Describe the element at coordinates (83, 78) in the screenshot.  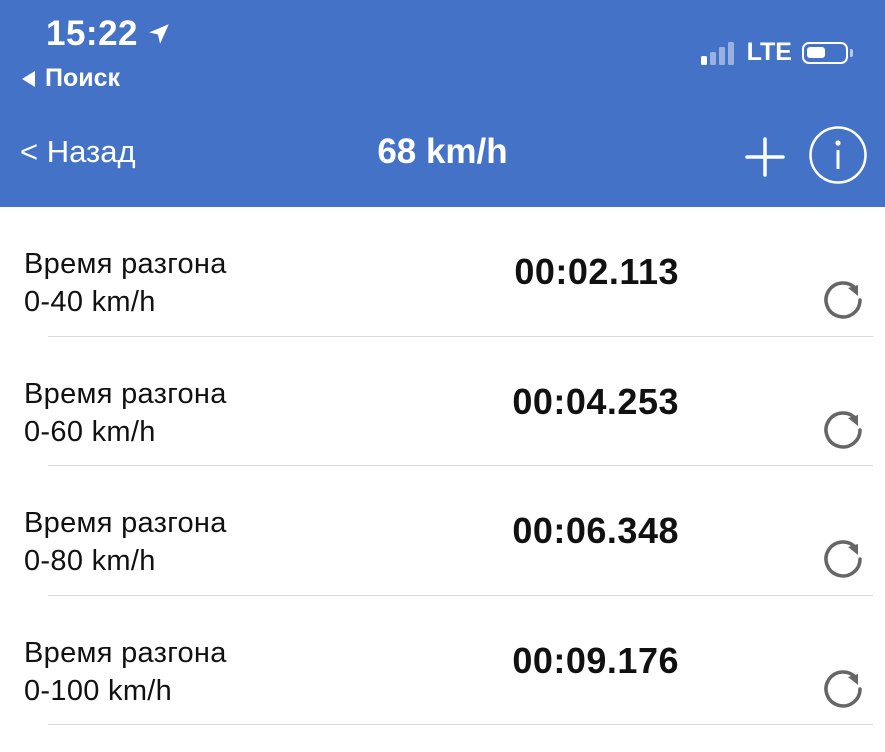
I see `back-to-search-label: Поиск` at that location.